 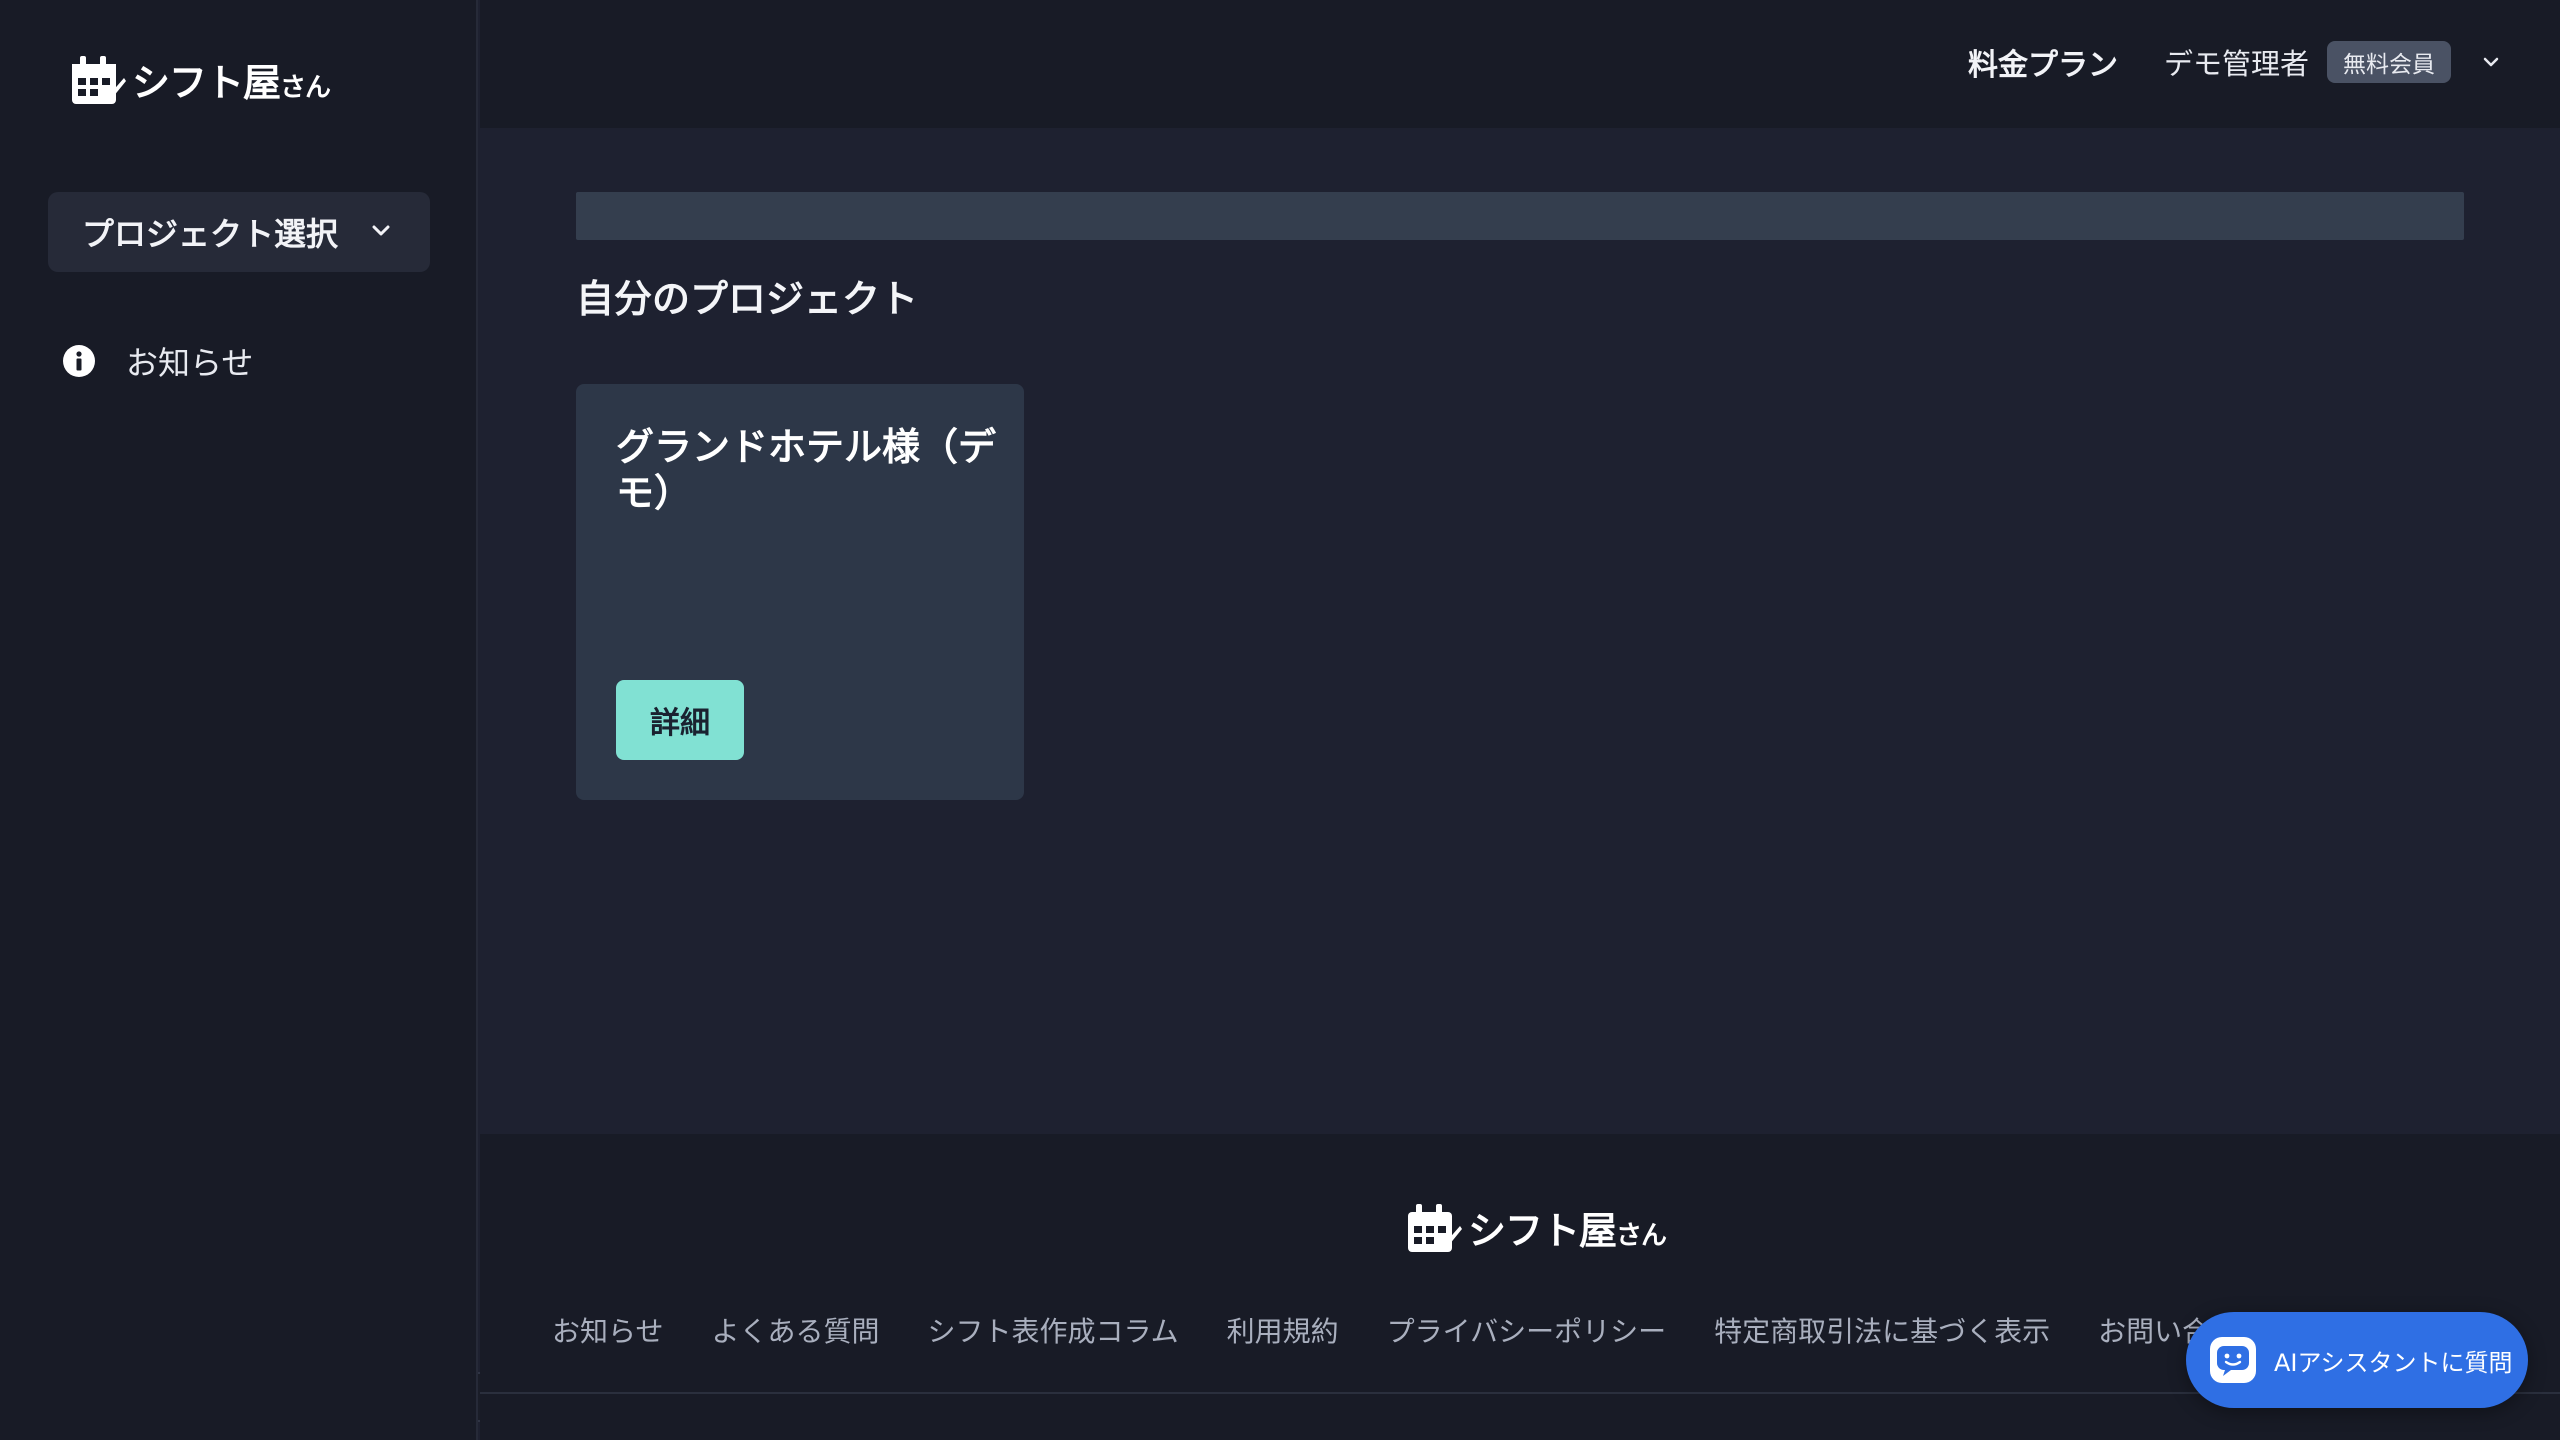 What do you see at coordinates (800, 592) in the screenshot?
I see `project-card: グランドホテル様（デモ） 詳細` at bounding box center [800, 592].